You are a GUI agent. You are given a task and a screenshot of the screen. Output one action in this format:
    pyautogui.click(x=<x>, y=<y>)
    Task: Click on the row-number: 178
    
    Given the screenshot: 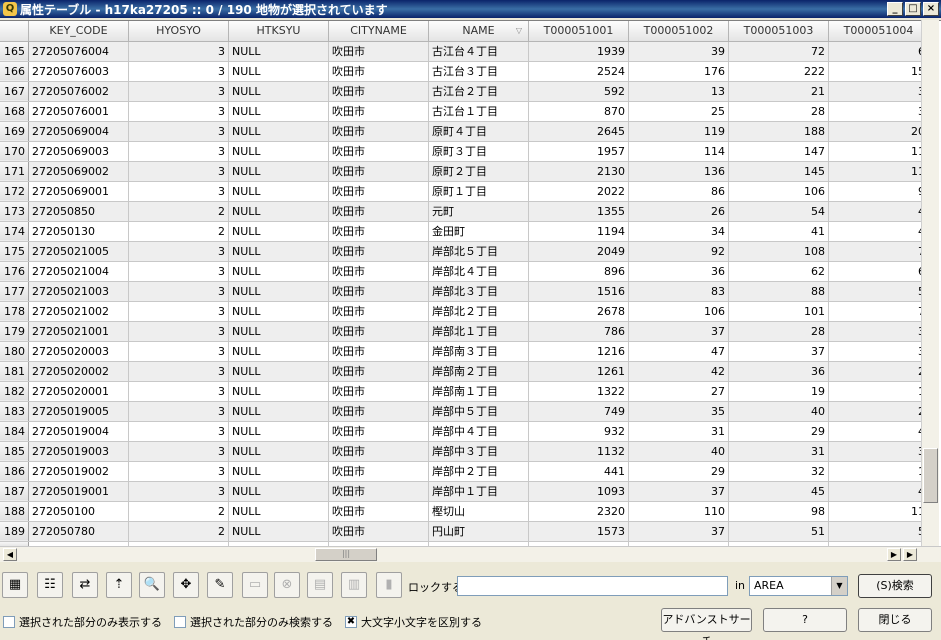 What is the action you would take?
    pyautogui.click(x=14, y=311)
    